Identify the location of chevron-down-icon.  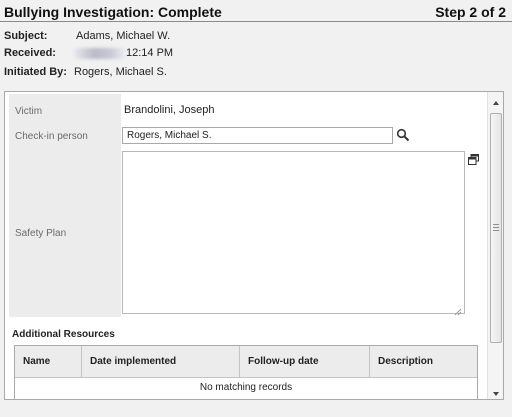
(496, 391).